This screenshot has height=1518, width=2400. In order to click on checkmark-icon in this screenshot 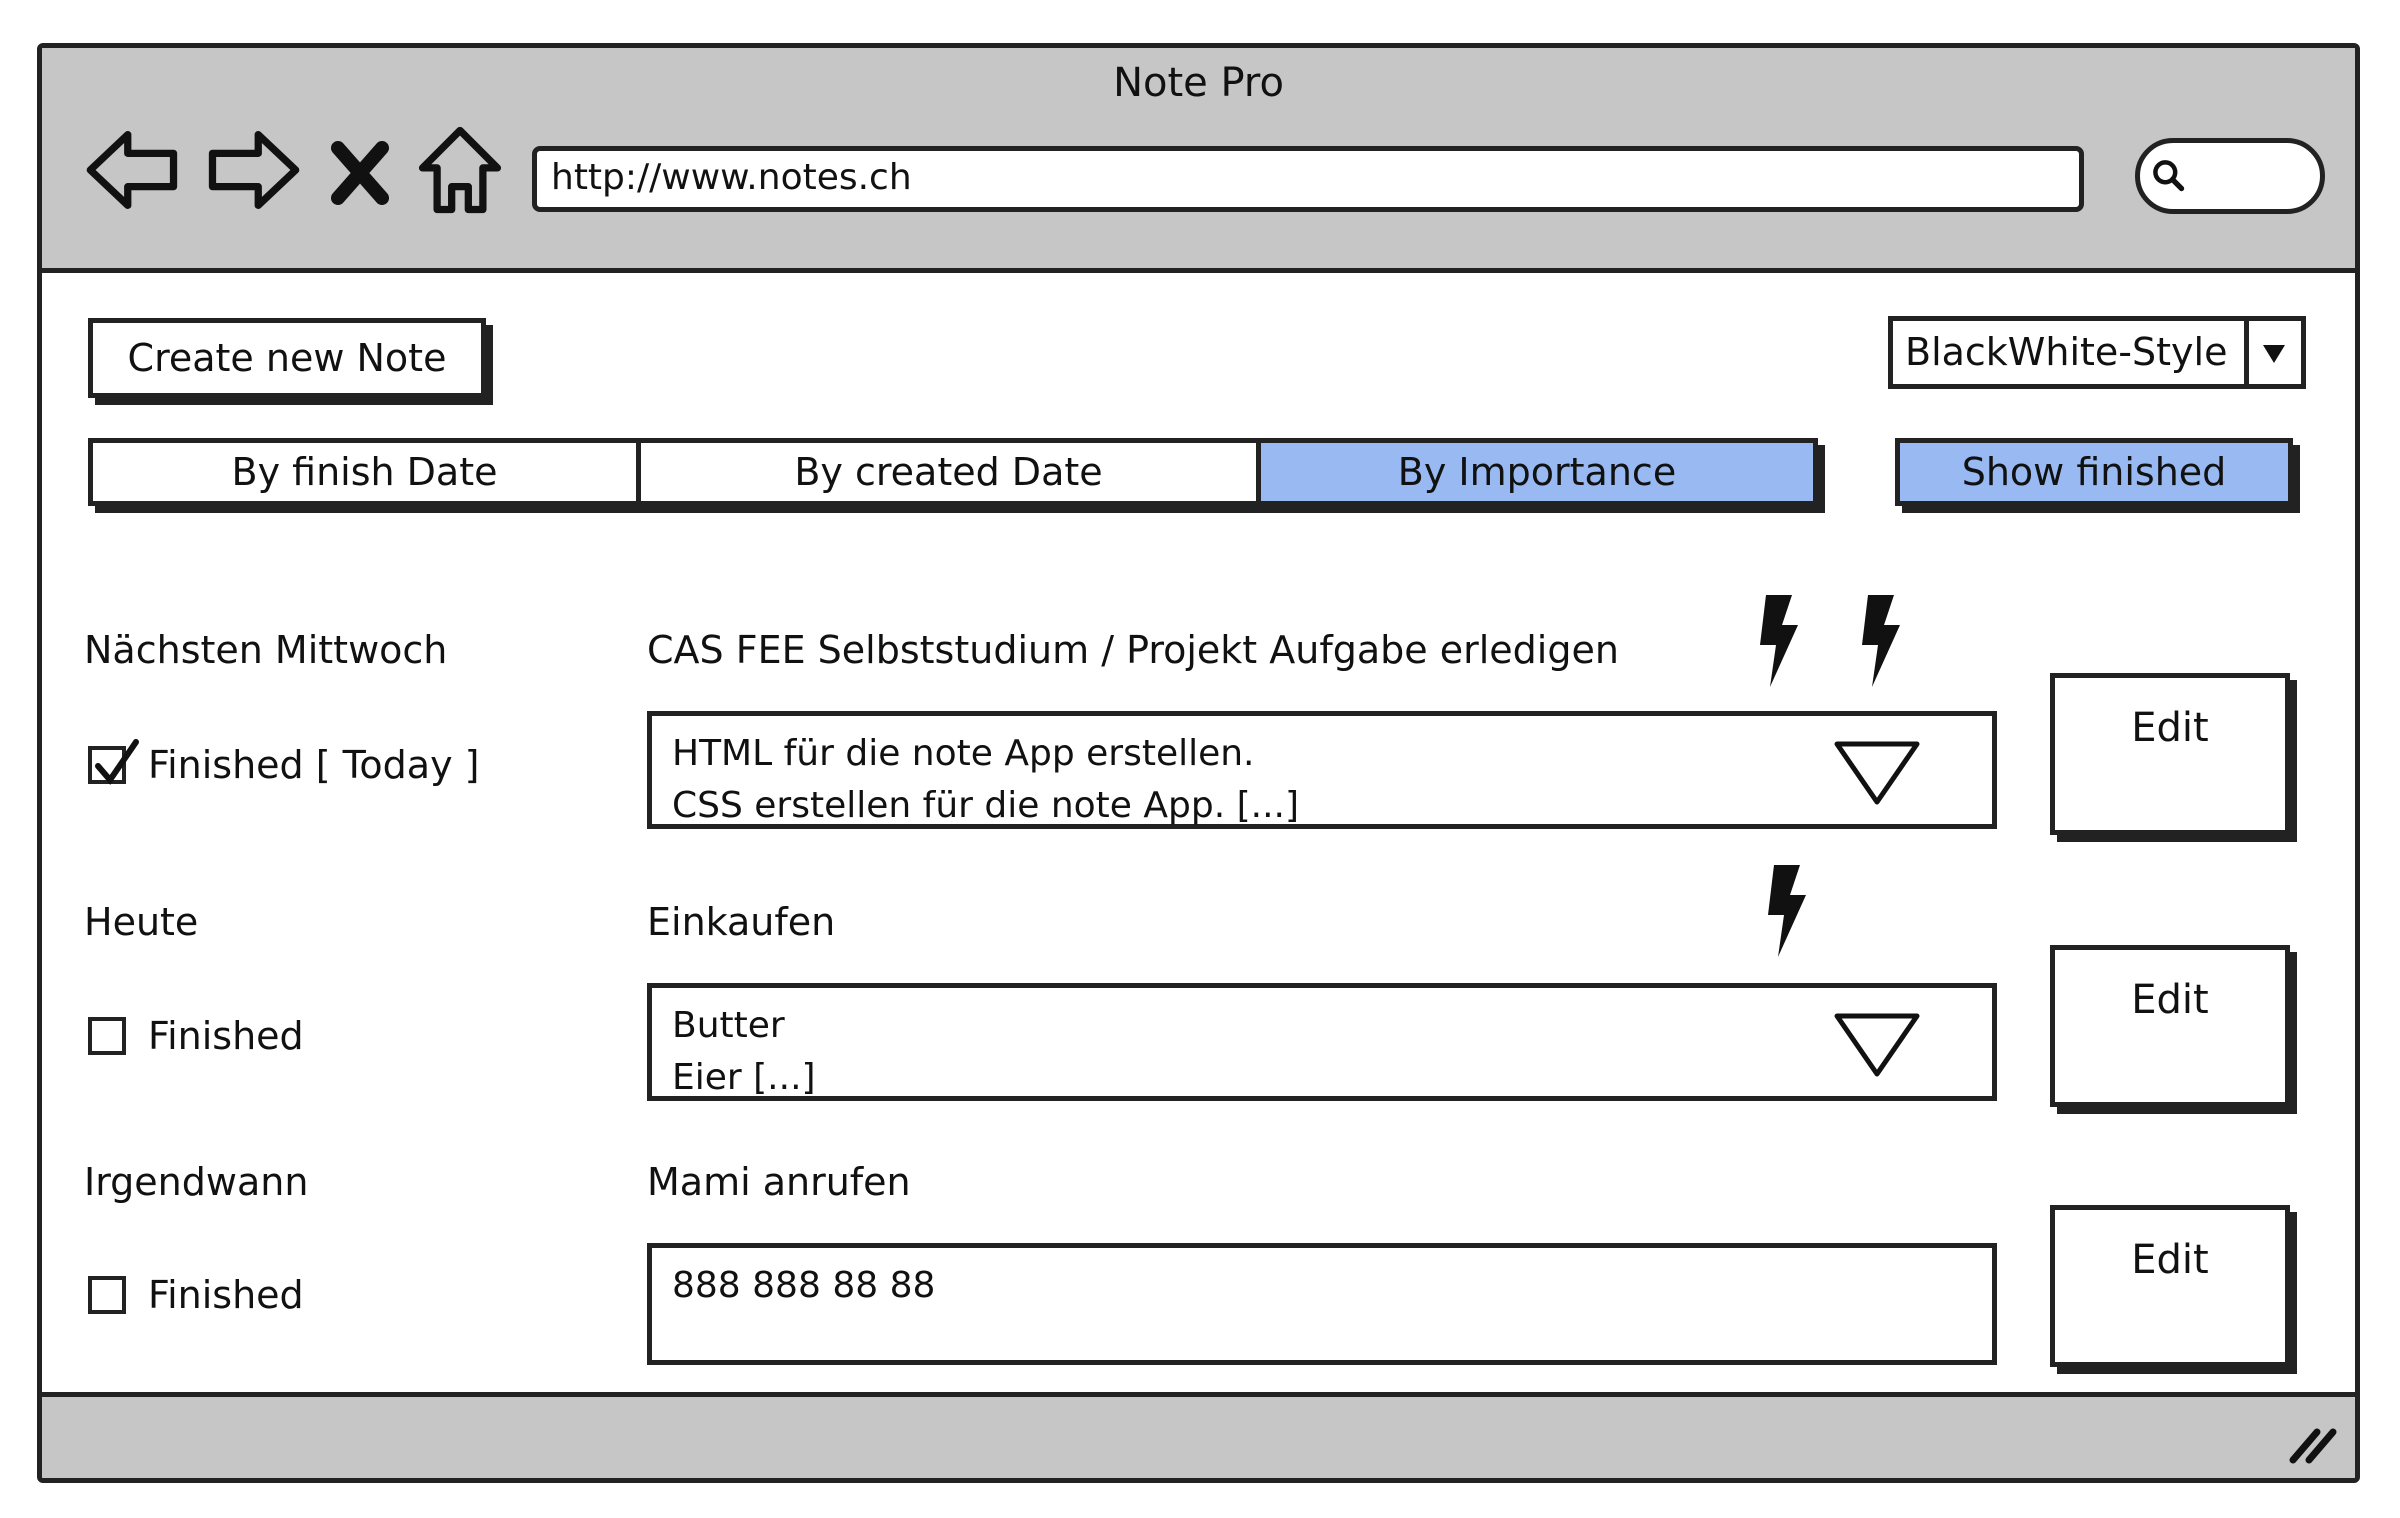, I will do `click(117, 762)`.